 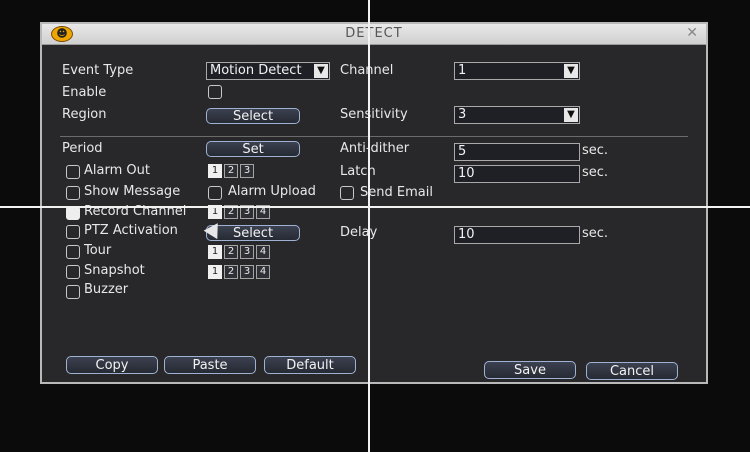 I want to click on close-icon: ✕, so click(x=692, y=33).